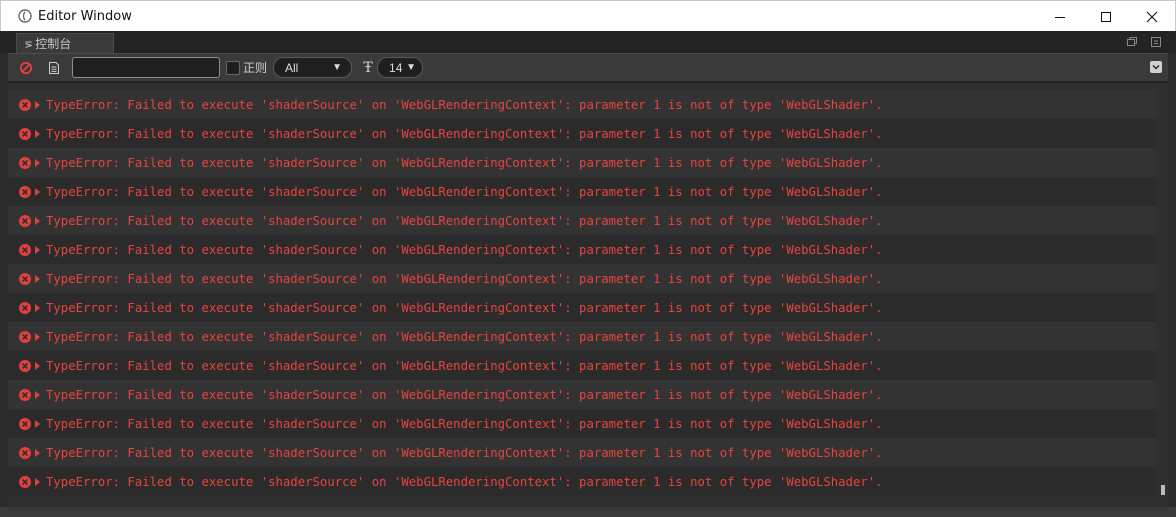  What do you see at coordinates (29, 43) in the screenshot?
I see `console-icon: ⋝` at bounding box center [29, 43].